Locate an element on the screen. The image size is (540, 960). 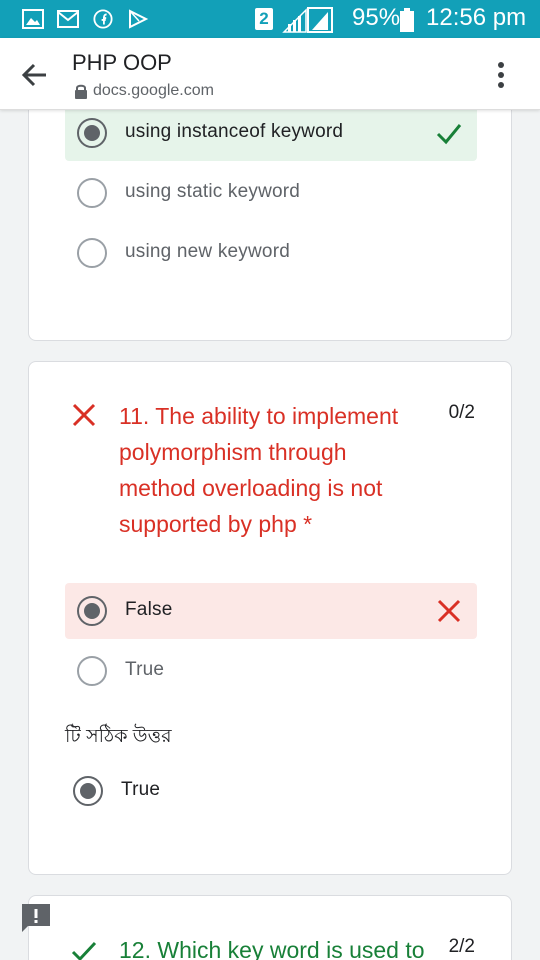
option-label: True is located at coordinates (145, 669).